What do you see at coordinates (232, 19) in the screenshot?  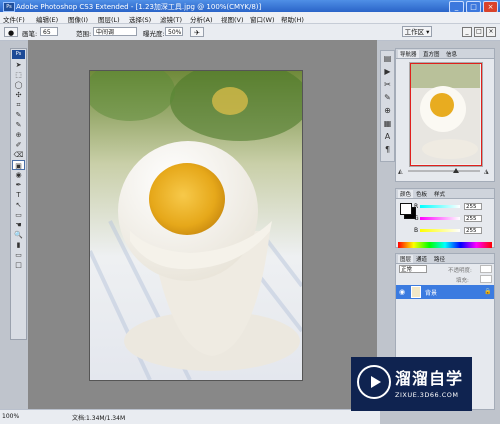 I see `menu-view: 视图(V)` at bounding box center [232, 19].